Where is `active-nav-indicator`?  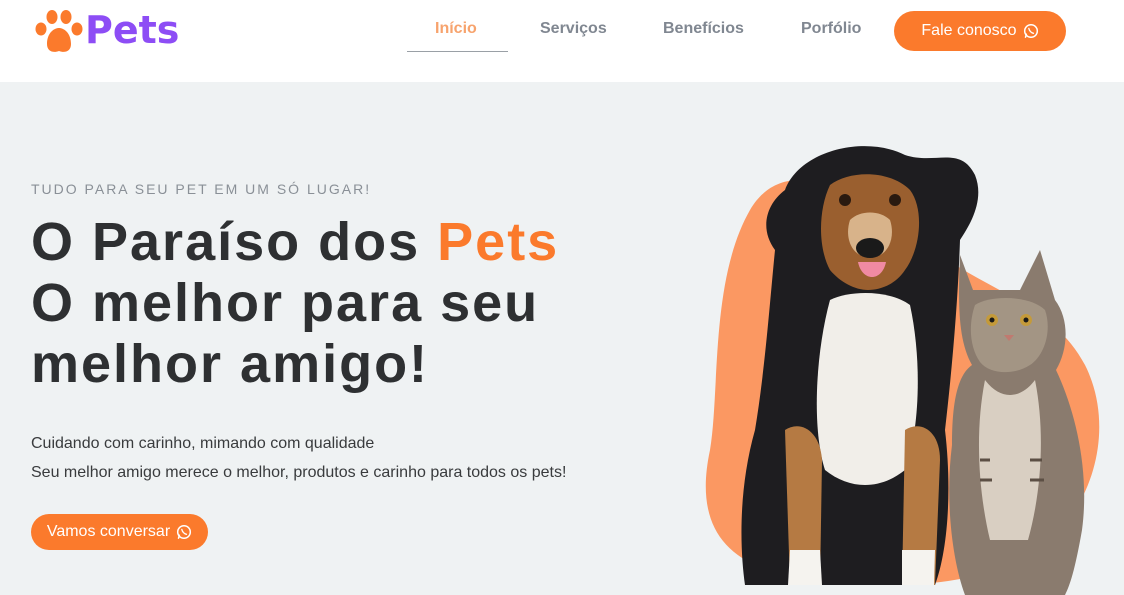
active-nav-indicator is located at coordinates (457, 51).